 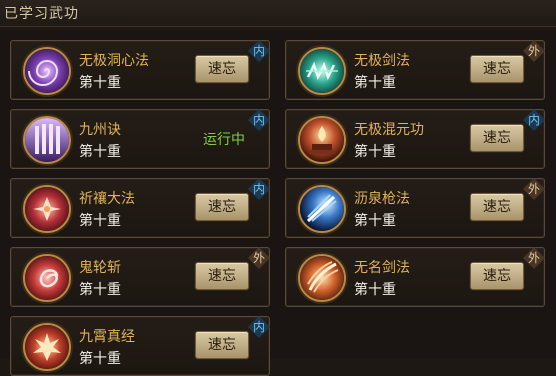 What do you see at coordinates (100, 268) in the screenshot?
I see `skill-name: 鬼轮斩` at bounding box center [100, 268].